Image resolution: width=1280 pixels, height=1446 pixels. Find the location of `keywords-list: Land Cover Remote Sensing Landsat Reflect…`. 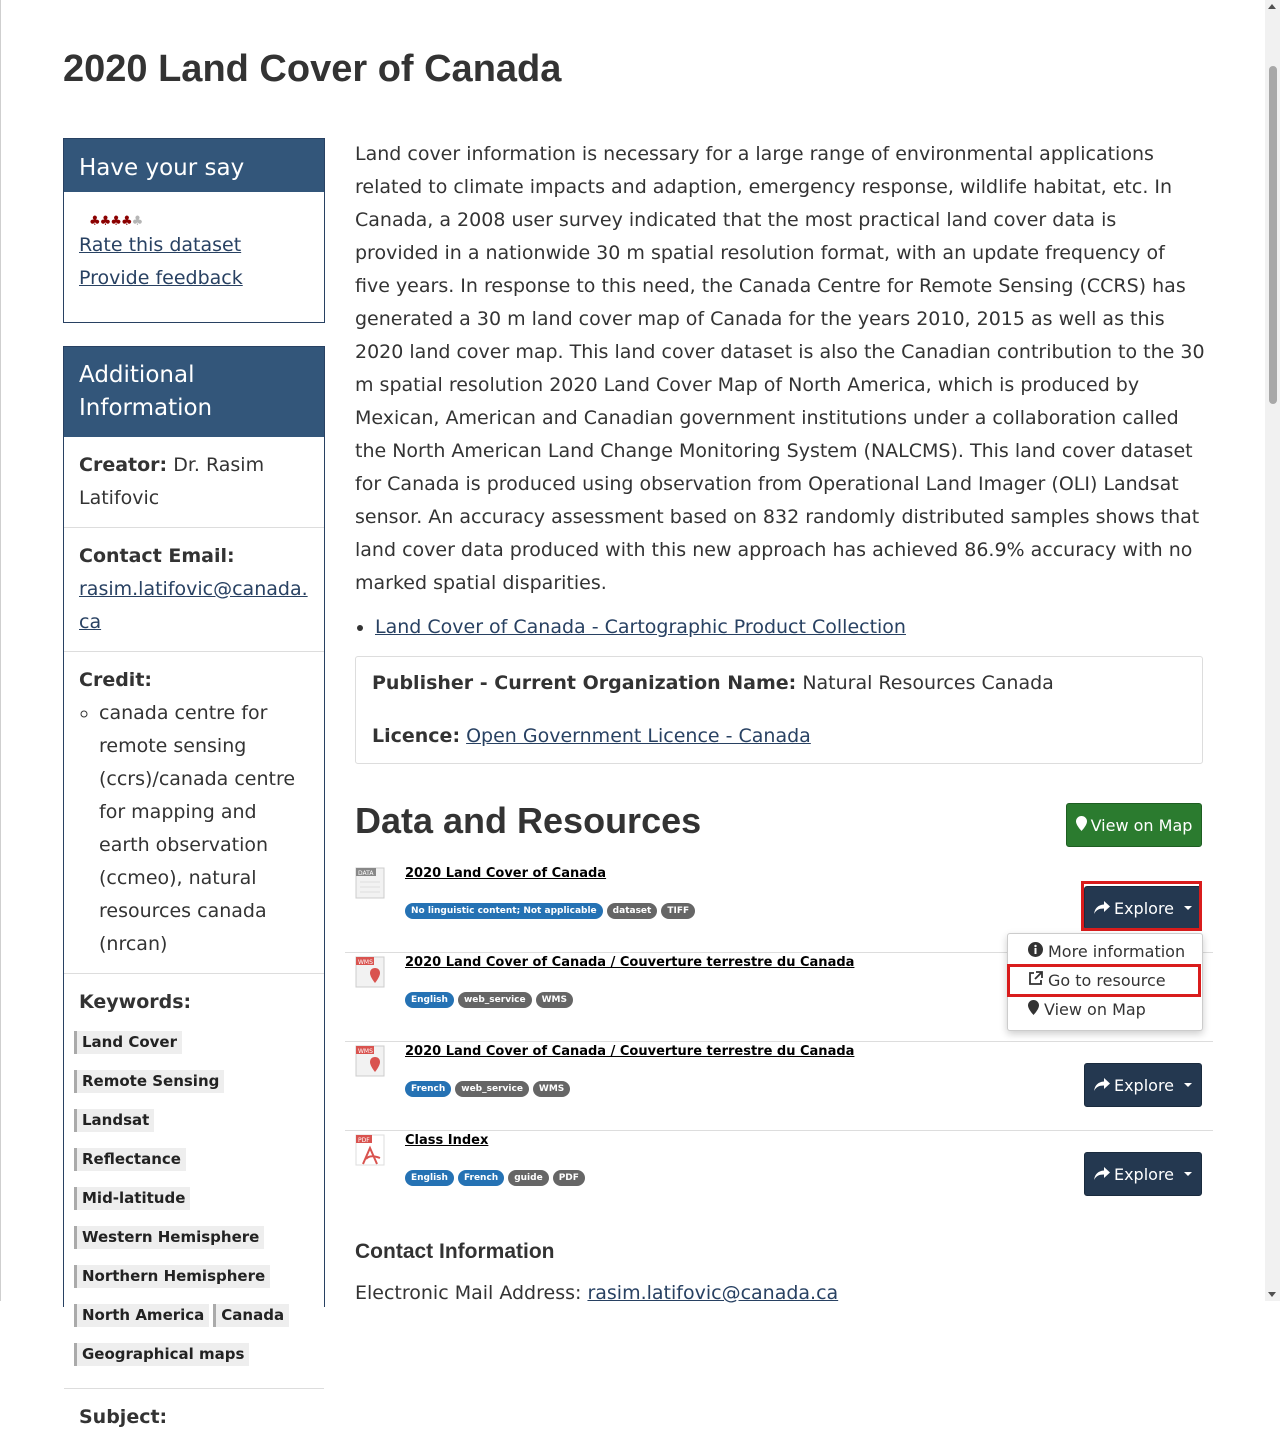

keywords-list: Land Cover Remote Sensing Landsat Reflect… is located at coordinates (191, 1200).